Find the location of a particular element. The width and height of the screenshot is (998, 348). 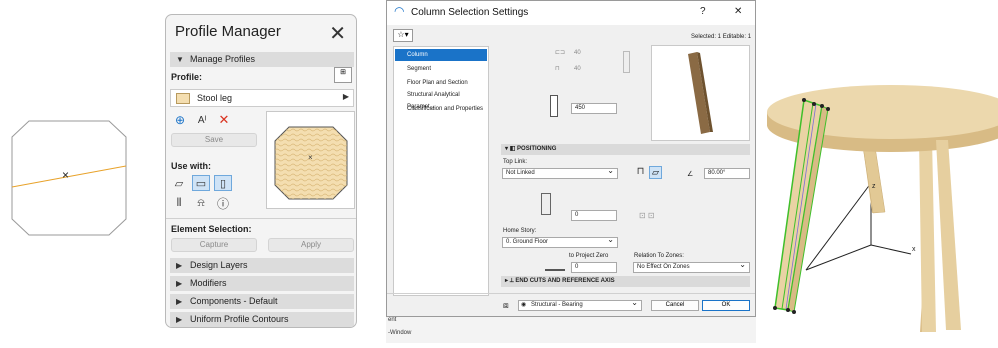

structural-function-value: Structural - Bearing is located at coordinates (557, 305).